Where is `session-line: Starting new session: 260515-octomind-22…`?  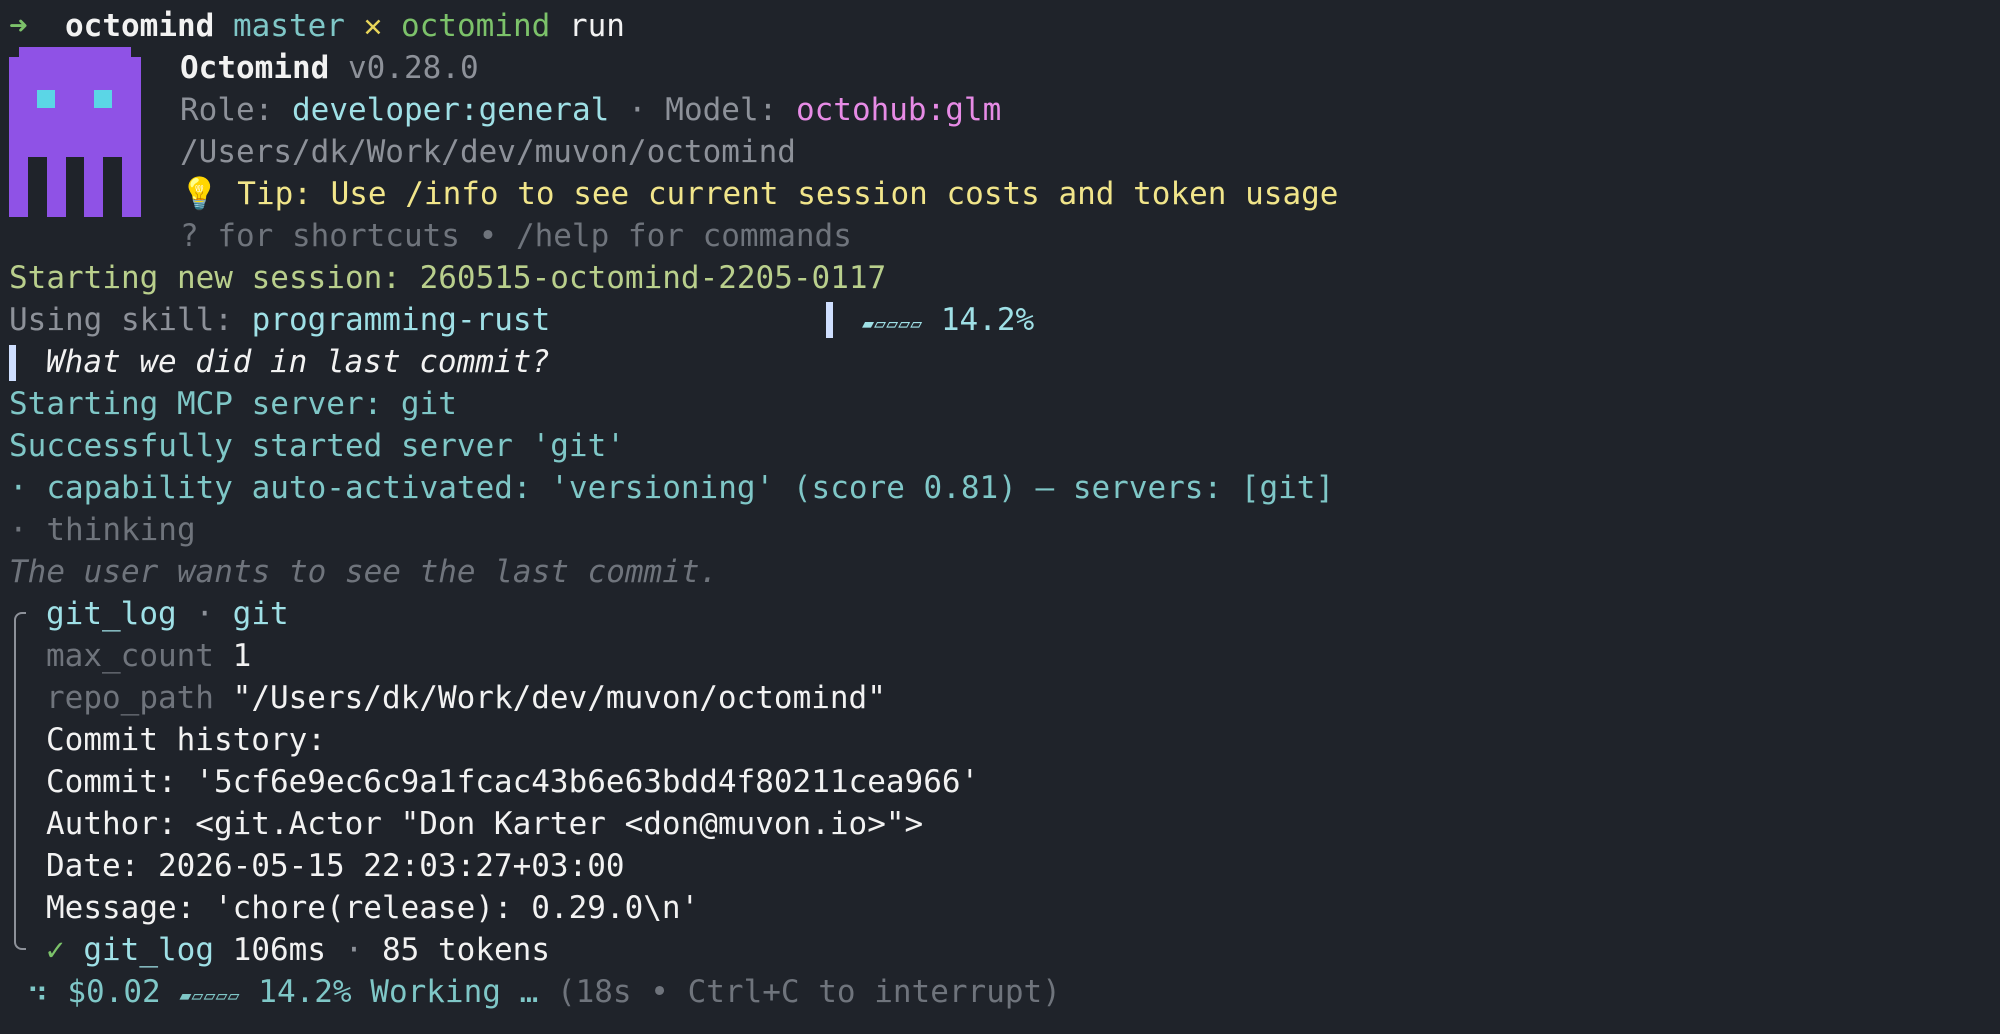
session-line: Starting new session: 260515-octomind-22… is located at coordinates (447, 278).